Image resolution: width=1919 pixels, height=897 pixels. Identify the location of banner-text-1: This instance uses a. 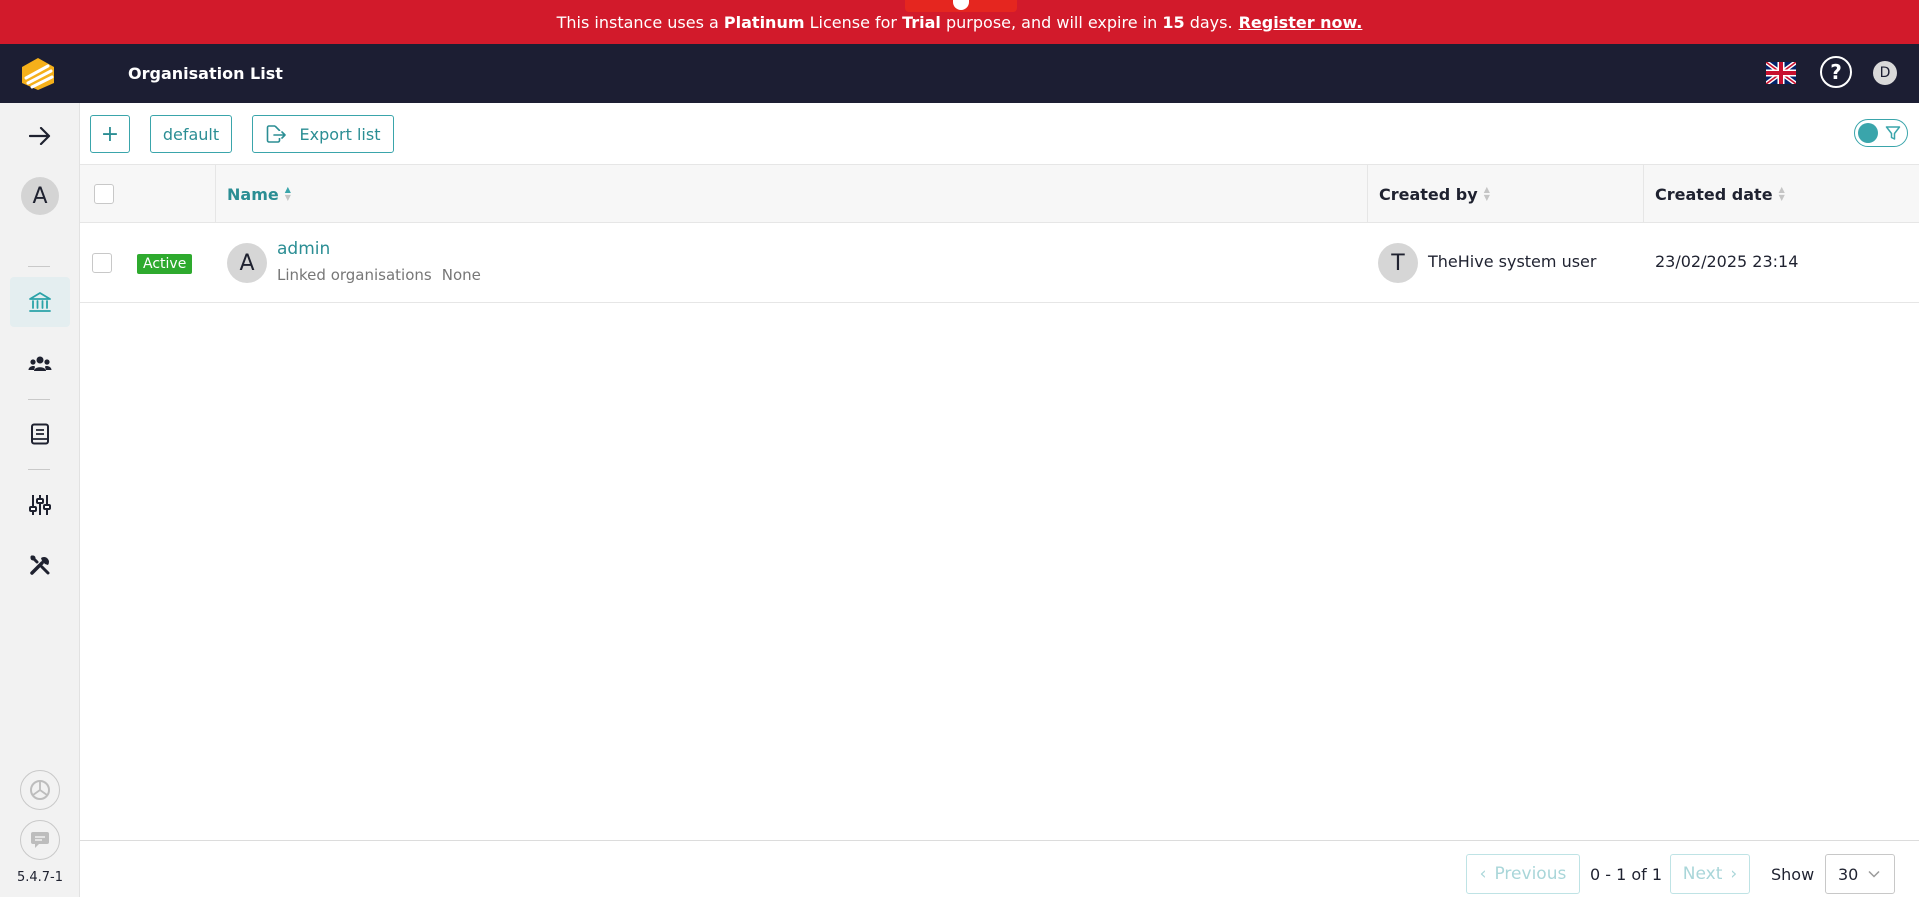
(637, 22).